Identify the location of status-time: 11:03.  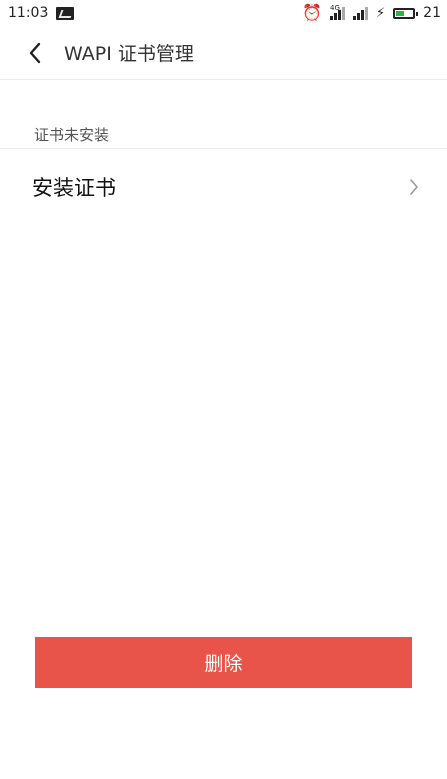
(28, 13).